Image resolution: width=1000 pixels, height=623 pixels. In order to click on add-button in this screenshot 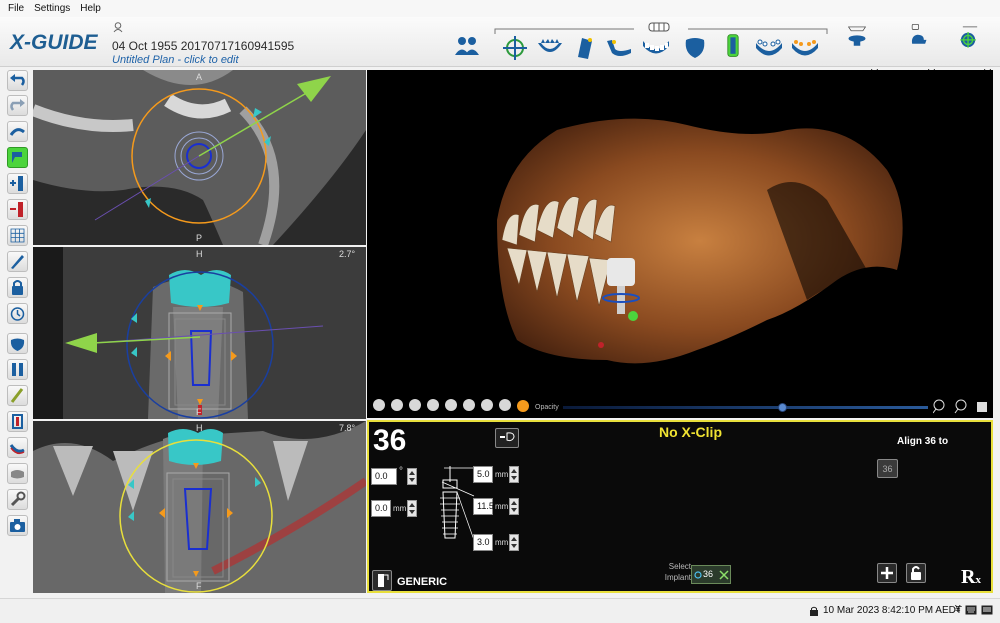, I will do `click(887, 573)`.